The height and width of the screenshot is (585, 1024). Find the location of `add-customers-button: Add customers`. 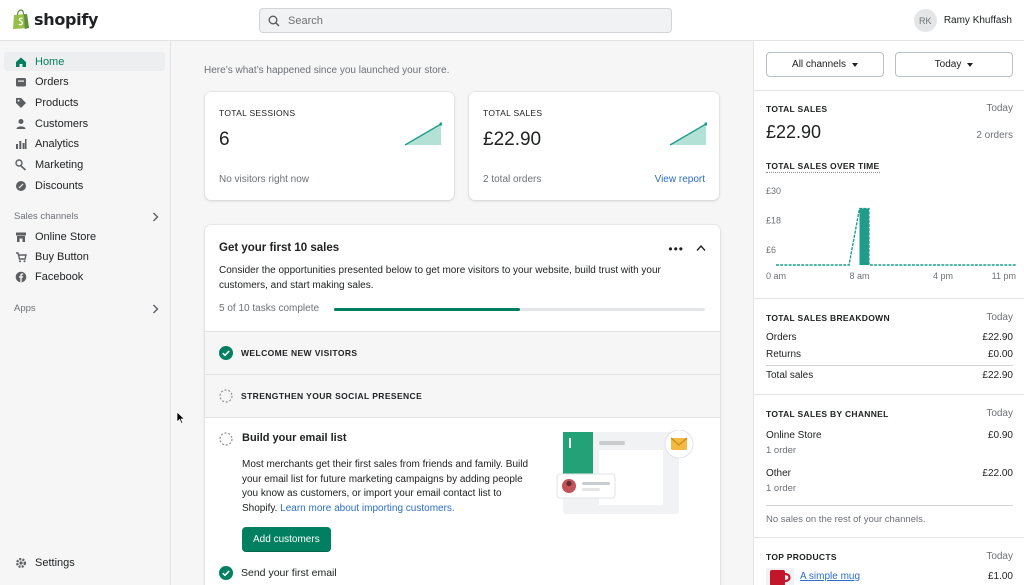

add-customers-button: Add customers is located at coordinates (286, 539).